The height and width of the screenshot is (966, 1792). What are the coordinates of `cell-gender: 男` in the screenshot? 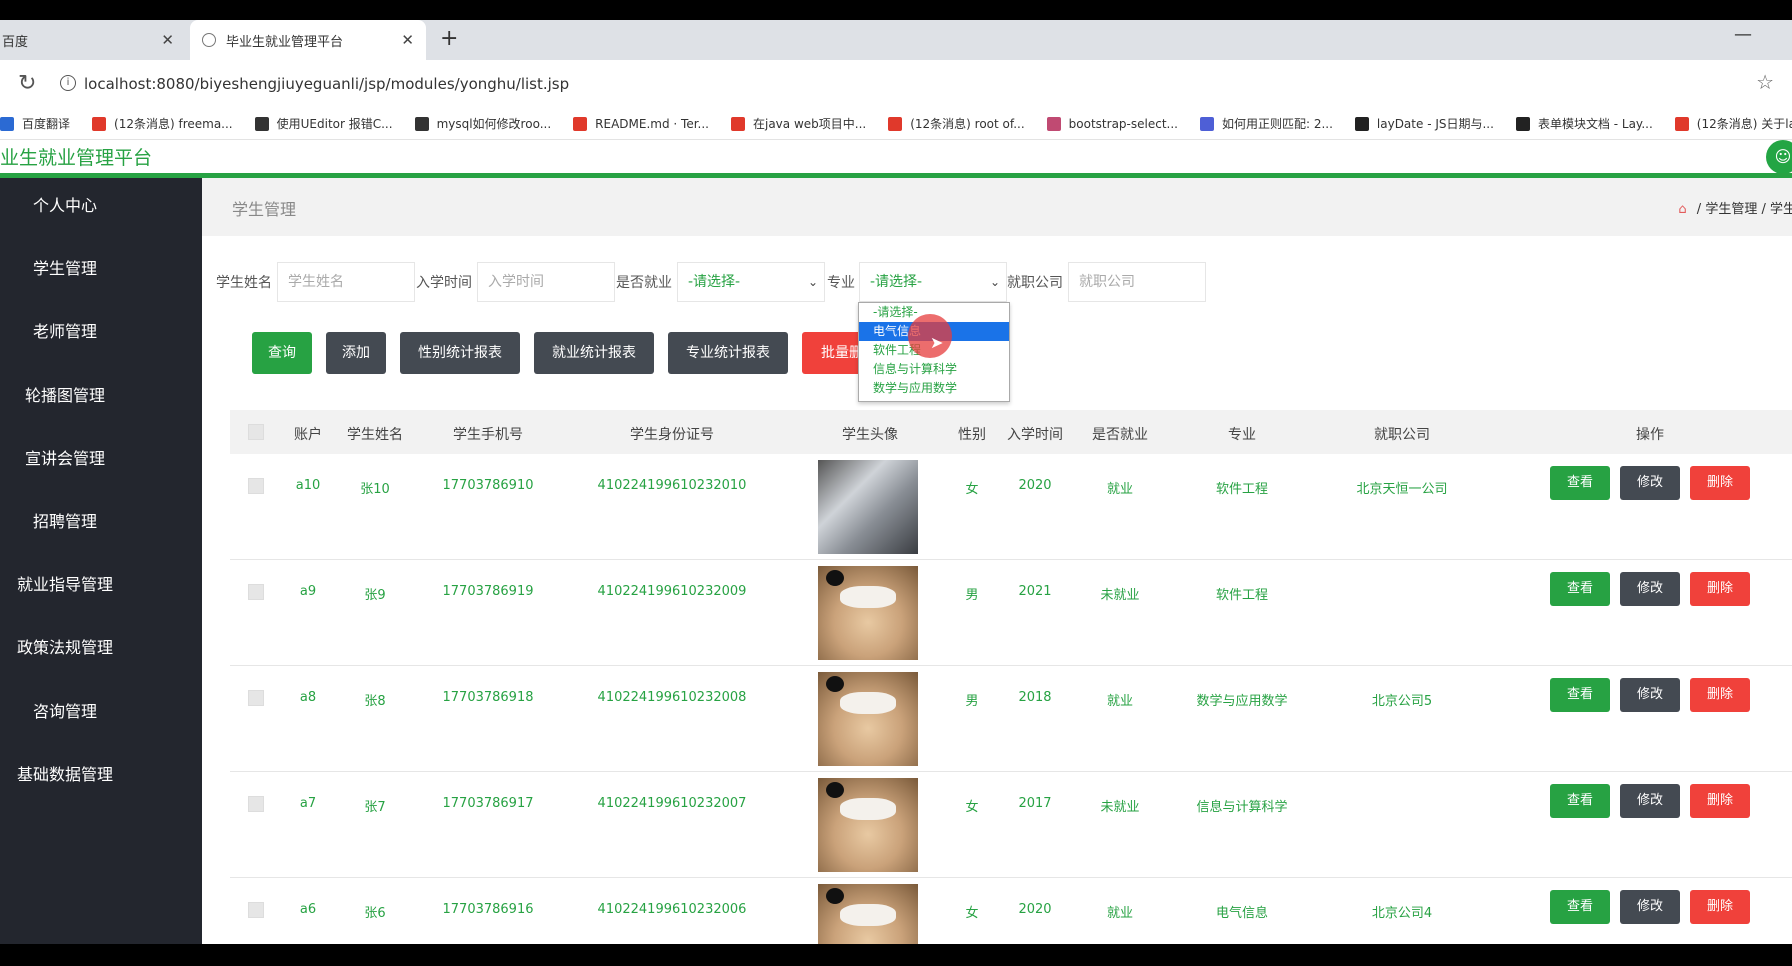 It's located at (972, 701).